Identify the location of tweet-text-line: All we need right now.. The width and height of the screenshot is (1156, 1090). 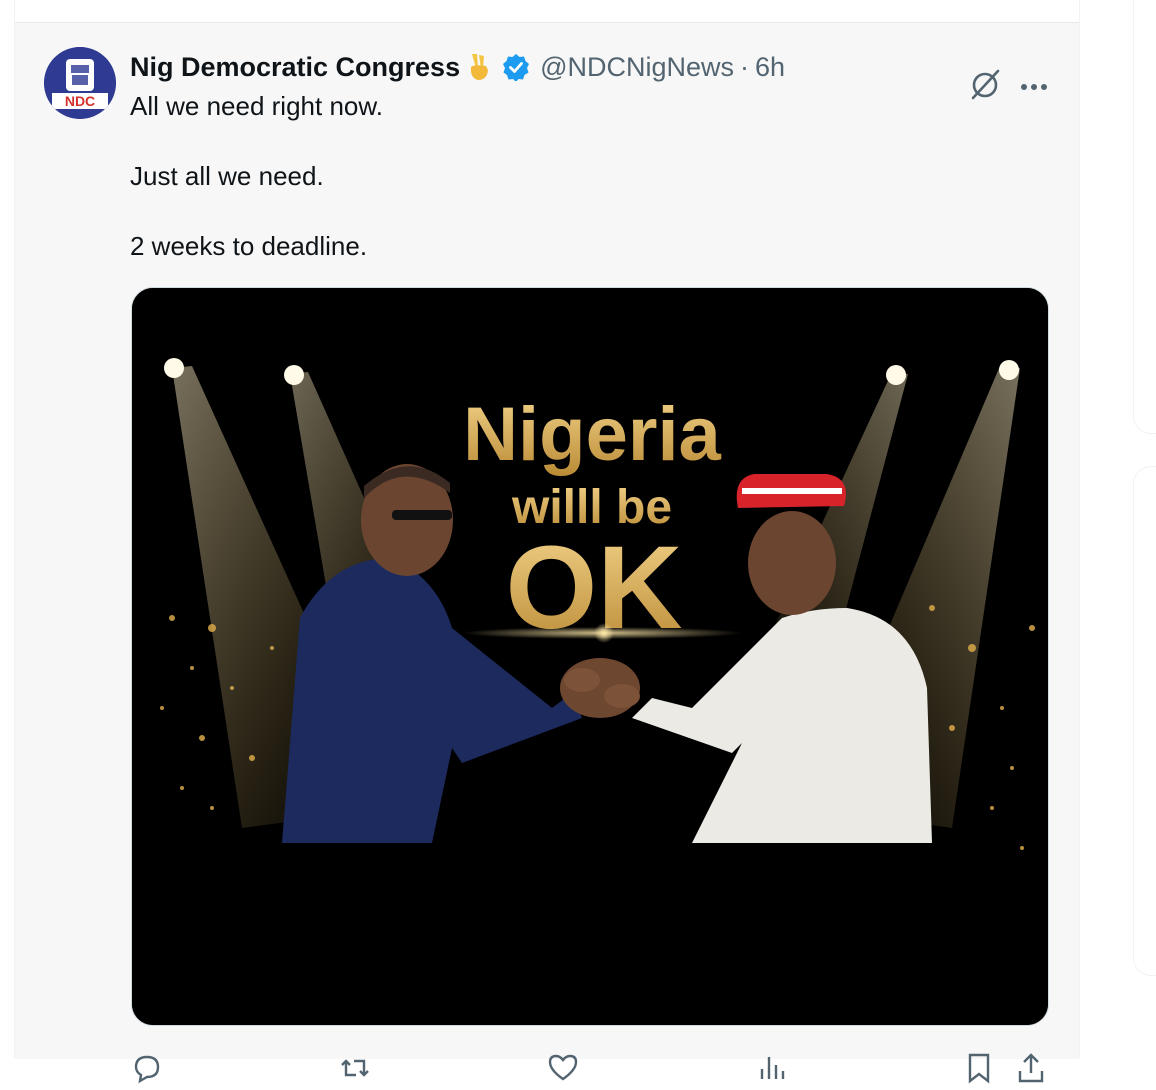
(256, 106).